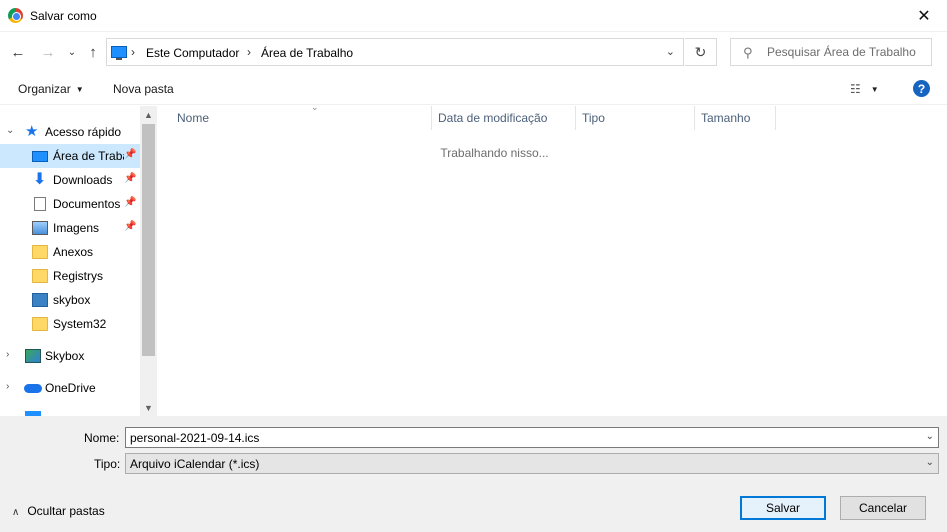 This screenshot has width=947, height=532. I want to click on search-box: ⚲, so click(831, 52).